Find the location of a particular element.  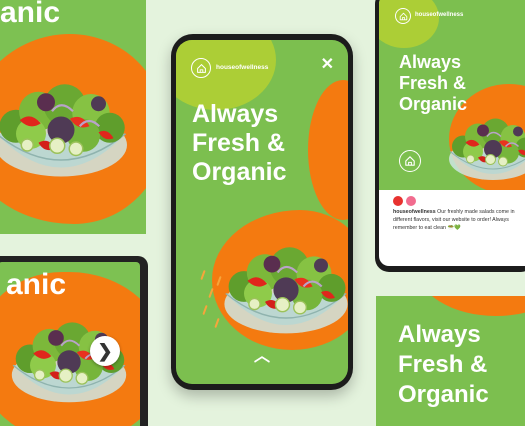

tablet-headline-partial: anic is located at coordinates (36, 284).